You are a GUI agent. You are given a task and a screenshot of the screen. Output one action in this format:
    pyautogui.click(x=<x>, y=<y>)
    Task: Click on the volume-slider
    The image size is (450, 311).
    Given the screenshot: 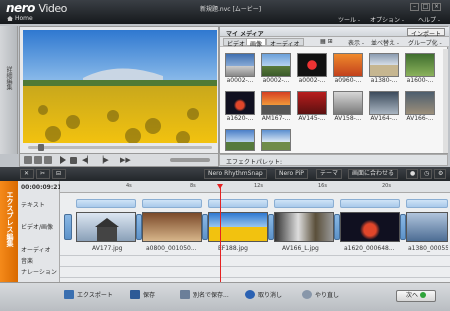 What is the action you would take?
    pyautogui.click(x=190, y=160)
    